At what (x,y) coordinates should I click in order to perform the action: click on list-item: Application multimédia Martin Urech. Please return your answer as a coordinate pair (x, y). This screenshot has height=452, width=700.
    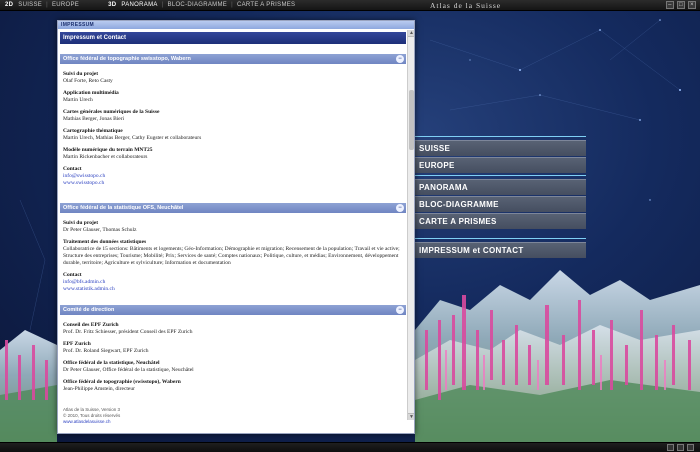
    Looking at the image, I should click on (91, 96).